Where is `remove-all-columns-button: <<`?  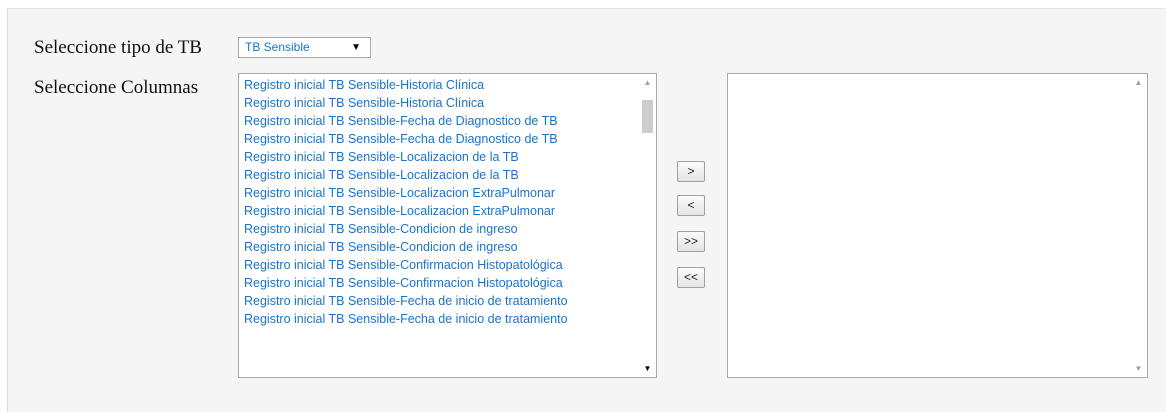 remove-all-columns-button: << is located at coordinates (691, 277).